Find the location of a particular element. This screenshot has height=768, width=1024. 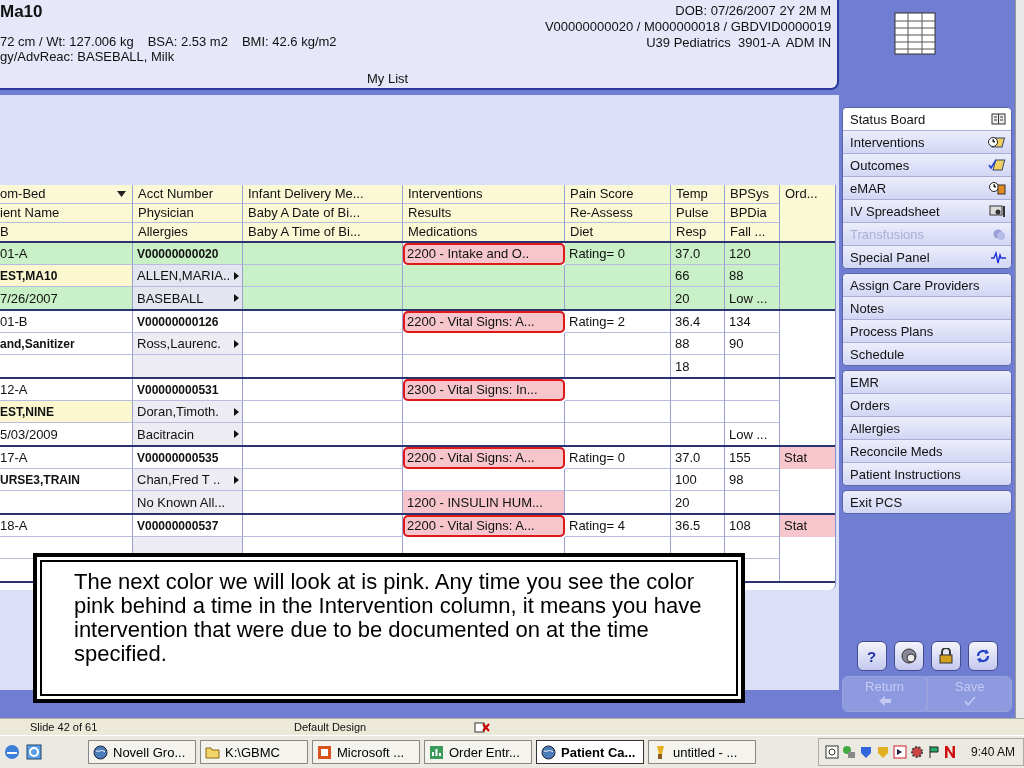

dropdown-cell: Chan,Fred T .. is located at coordinates (188, 480).